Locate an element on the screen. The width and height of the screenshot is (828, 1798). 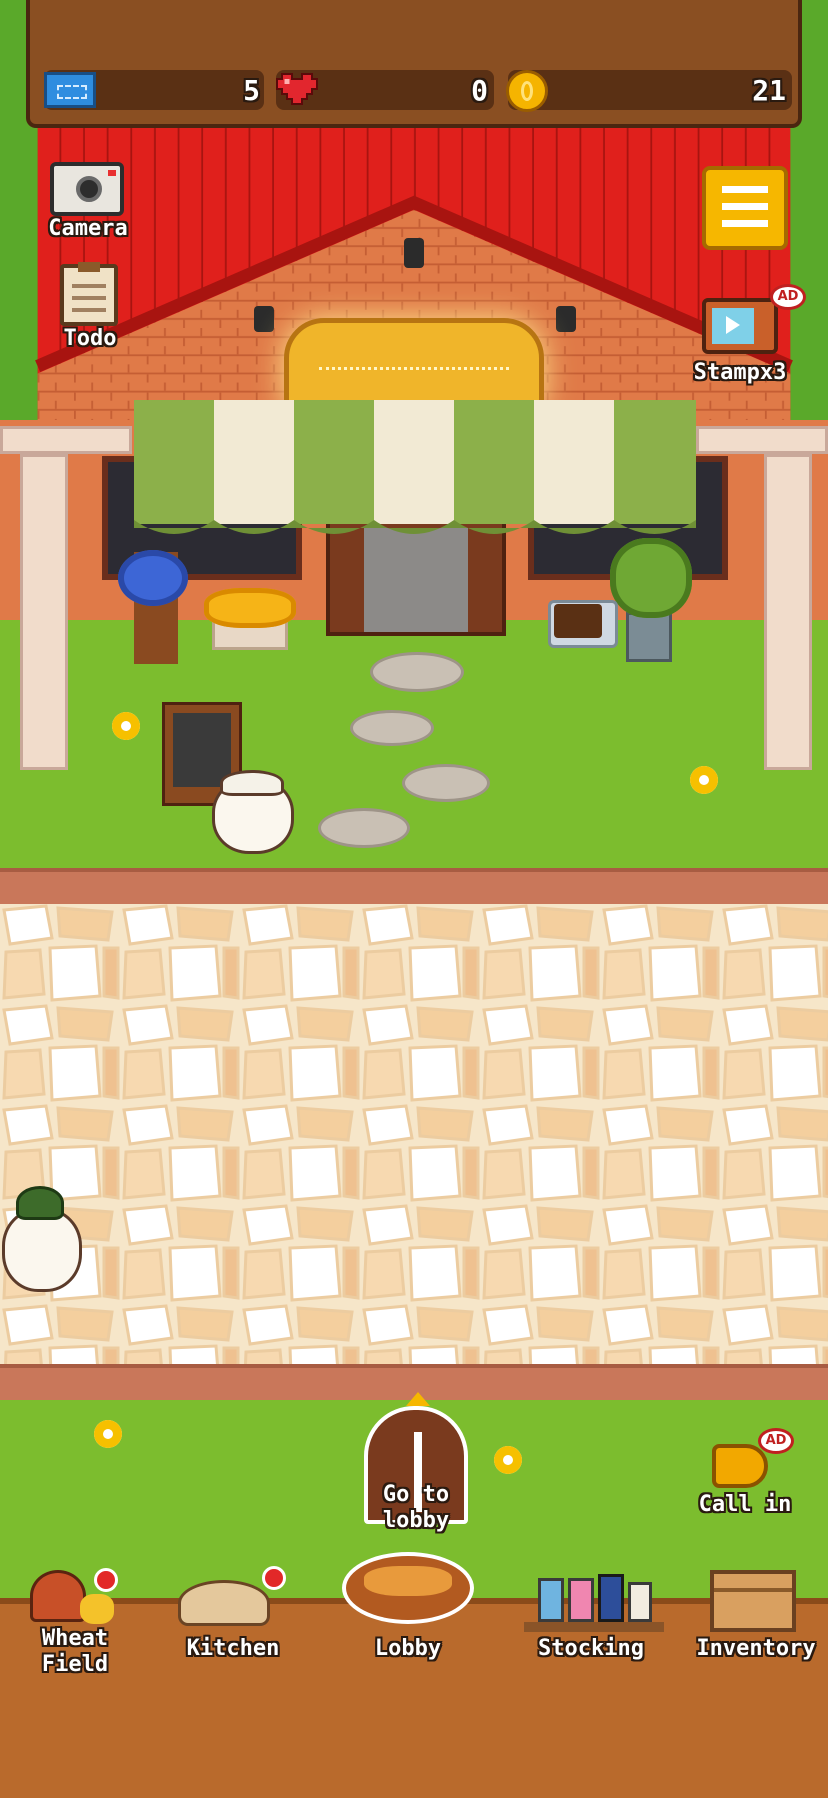
heart-icon is located at coordinates (297, 89).